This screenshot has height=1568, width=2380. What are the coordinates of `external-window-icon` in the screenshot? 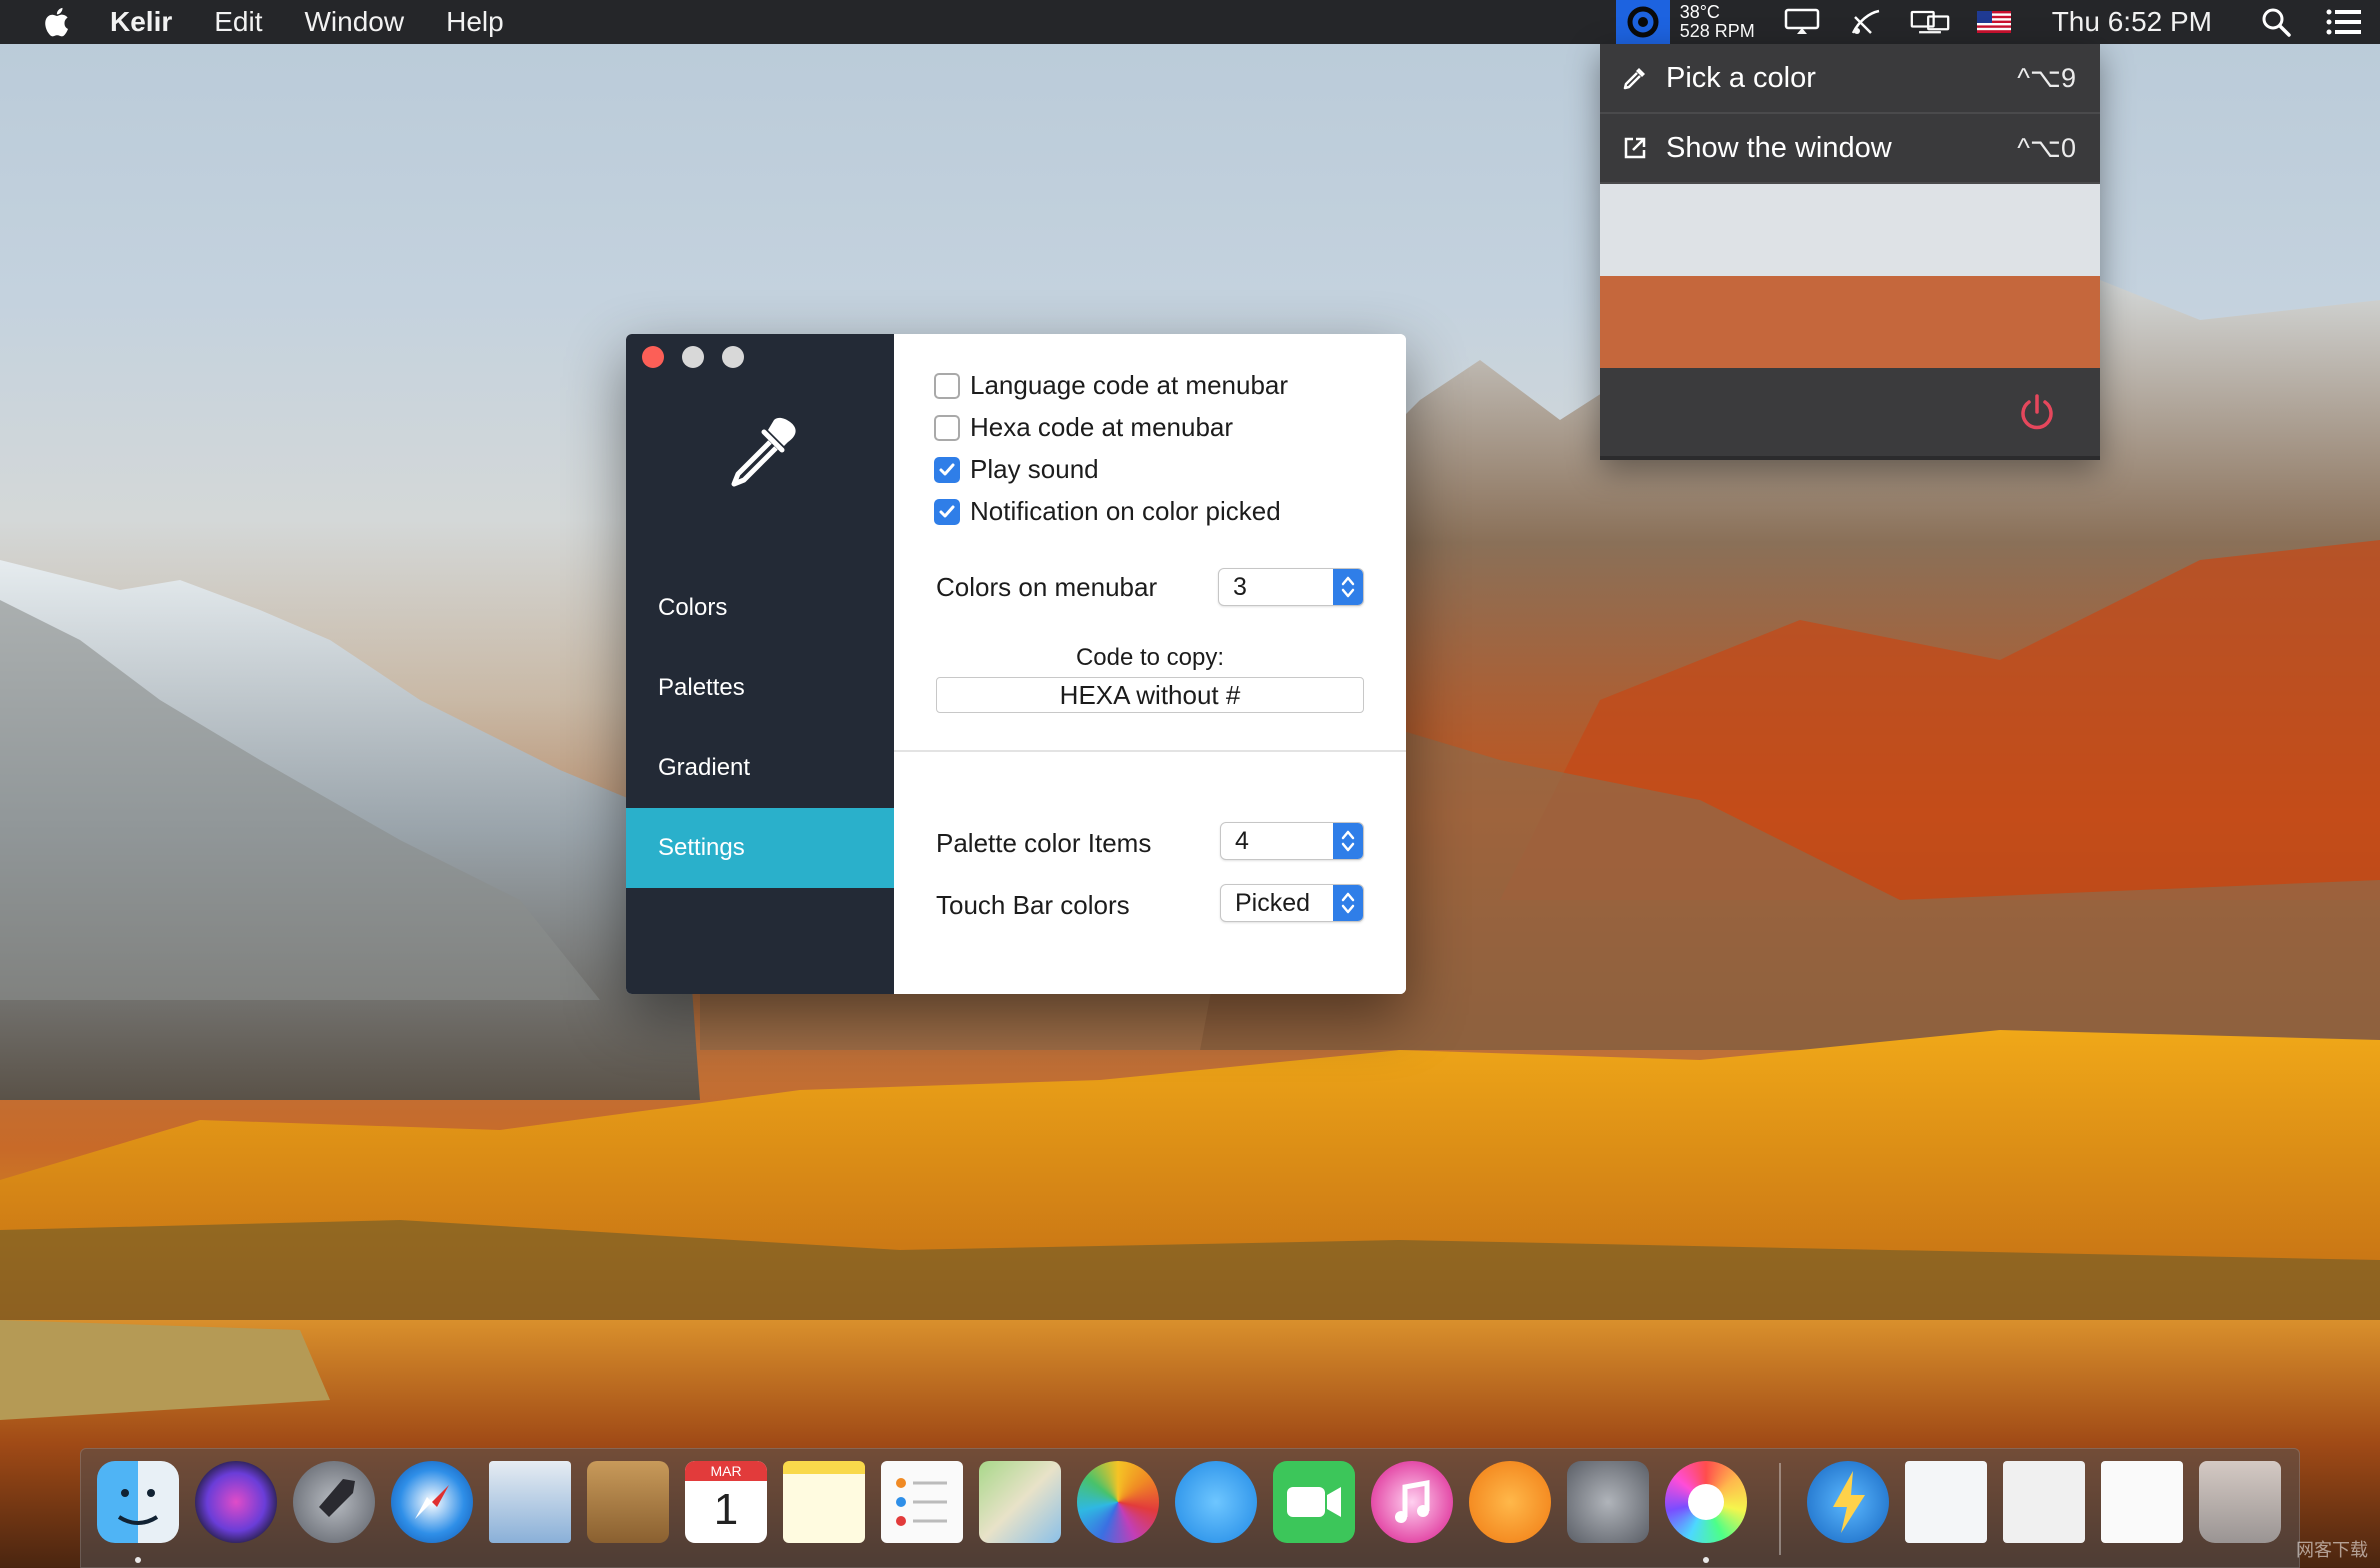 It's located at (1637, 148).